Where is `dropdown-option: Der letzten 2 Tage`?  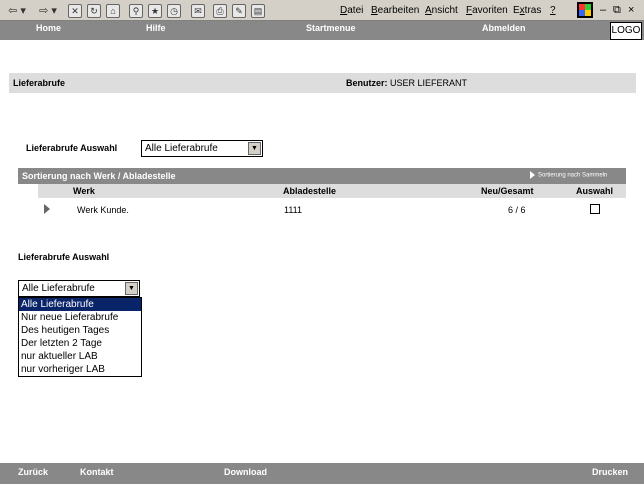 dropdown-option: Der letzten 2 Tage is located at coordinates (80, 343).